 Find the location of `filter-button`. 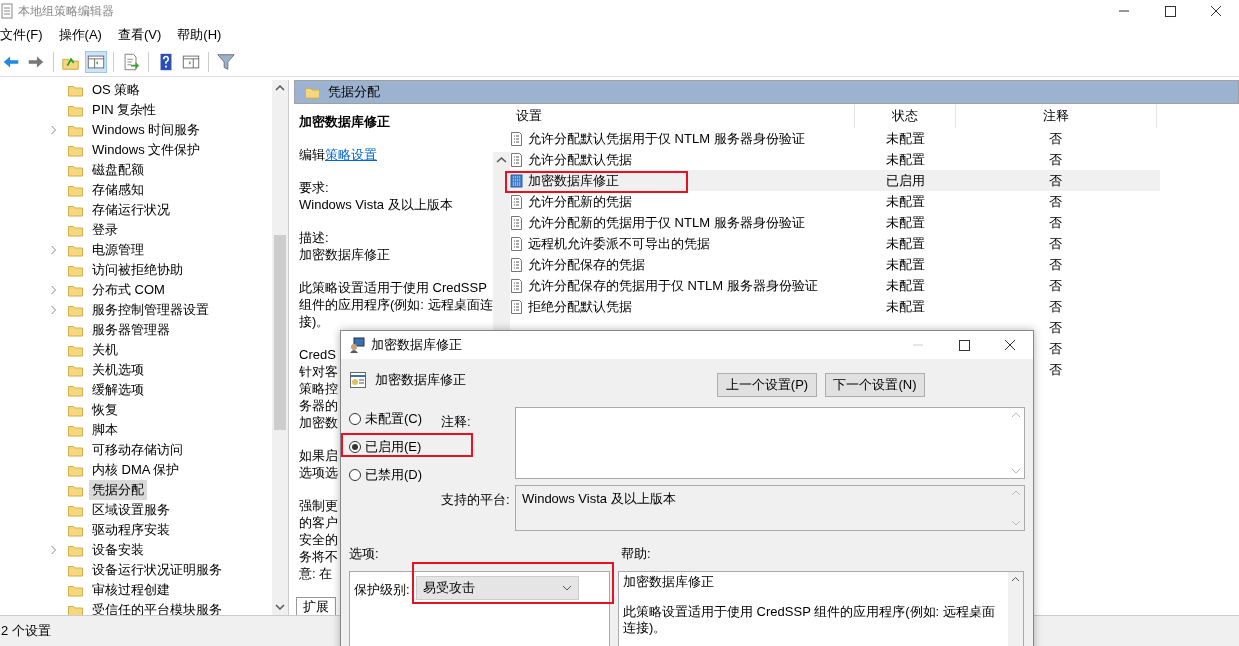

filter-button is located at coordinates (226, 62).